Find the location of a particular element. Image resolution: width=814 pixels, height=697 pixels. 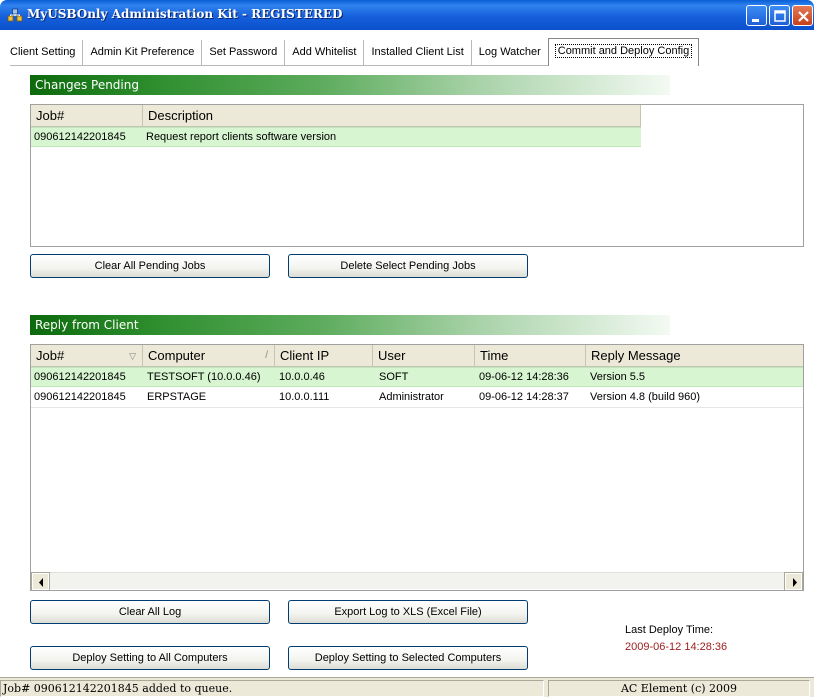

minimize-button is located at coordinates (756, 15).